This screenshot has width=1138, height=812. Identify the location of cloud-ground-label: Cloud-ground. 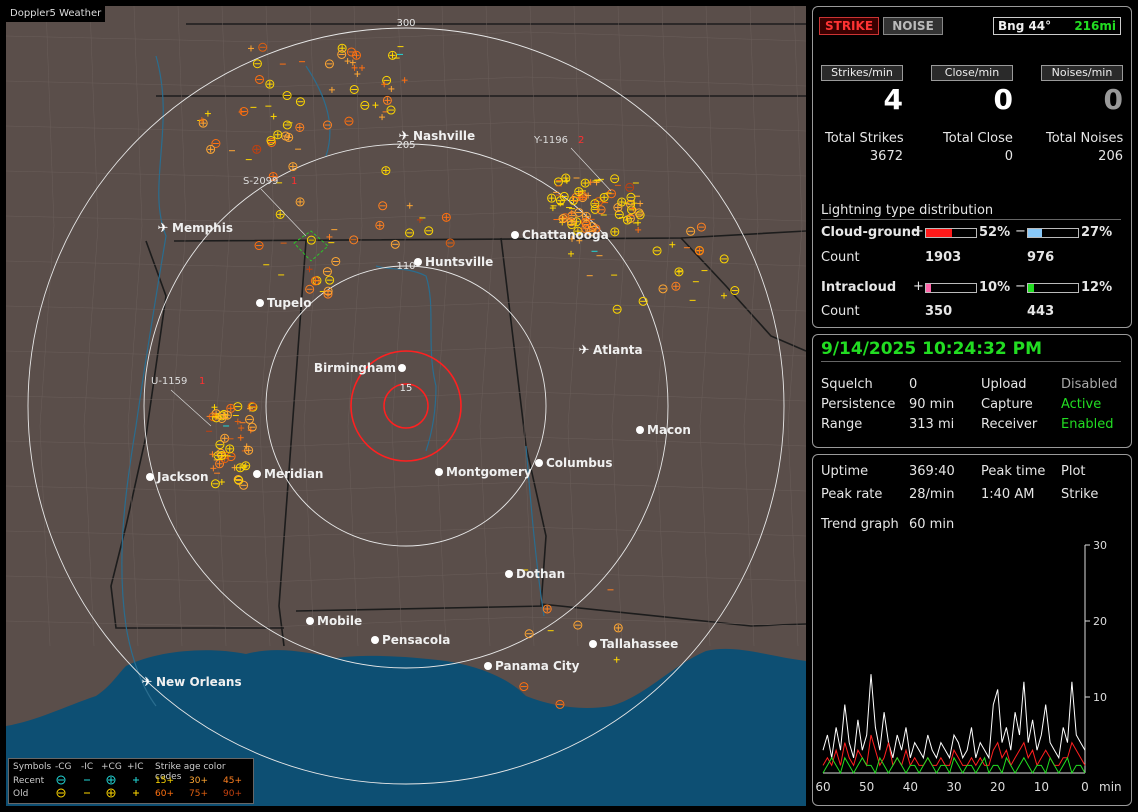
(871, 232).